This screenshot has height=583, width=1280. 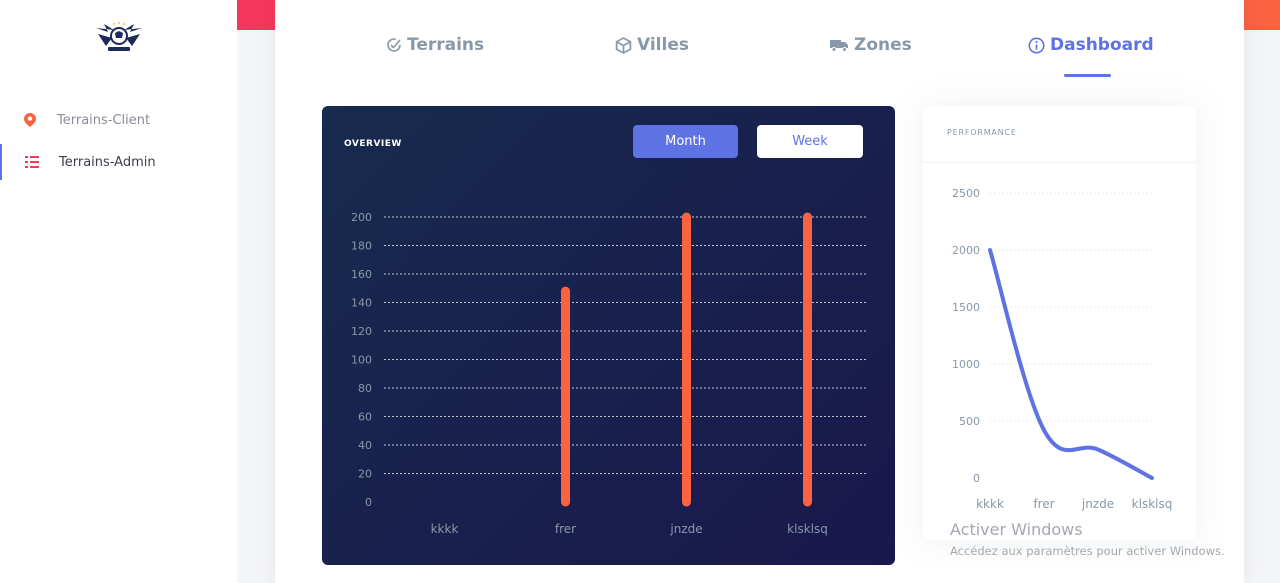 I want to click on sidebar-item-terrains-client: Terrains-Client, so click(x=118, y=120).